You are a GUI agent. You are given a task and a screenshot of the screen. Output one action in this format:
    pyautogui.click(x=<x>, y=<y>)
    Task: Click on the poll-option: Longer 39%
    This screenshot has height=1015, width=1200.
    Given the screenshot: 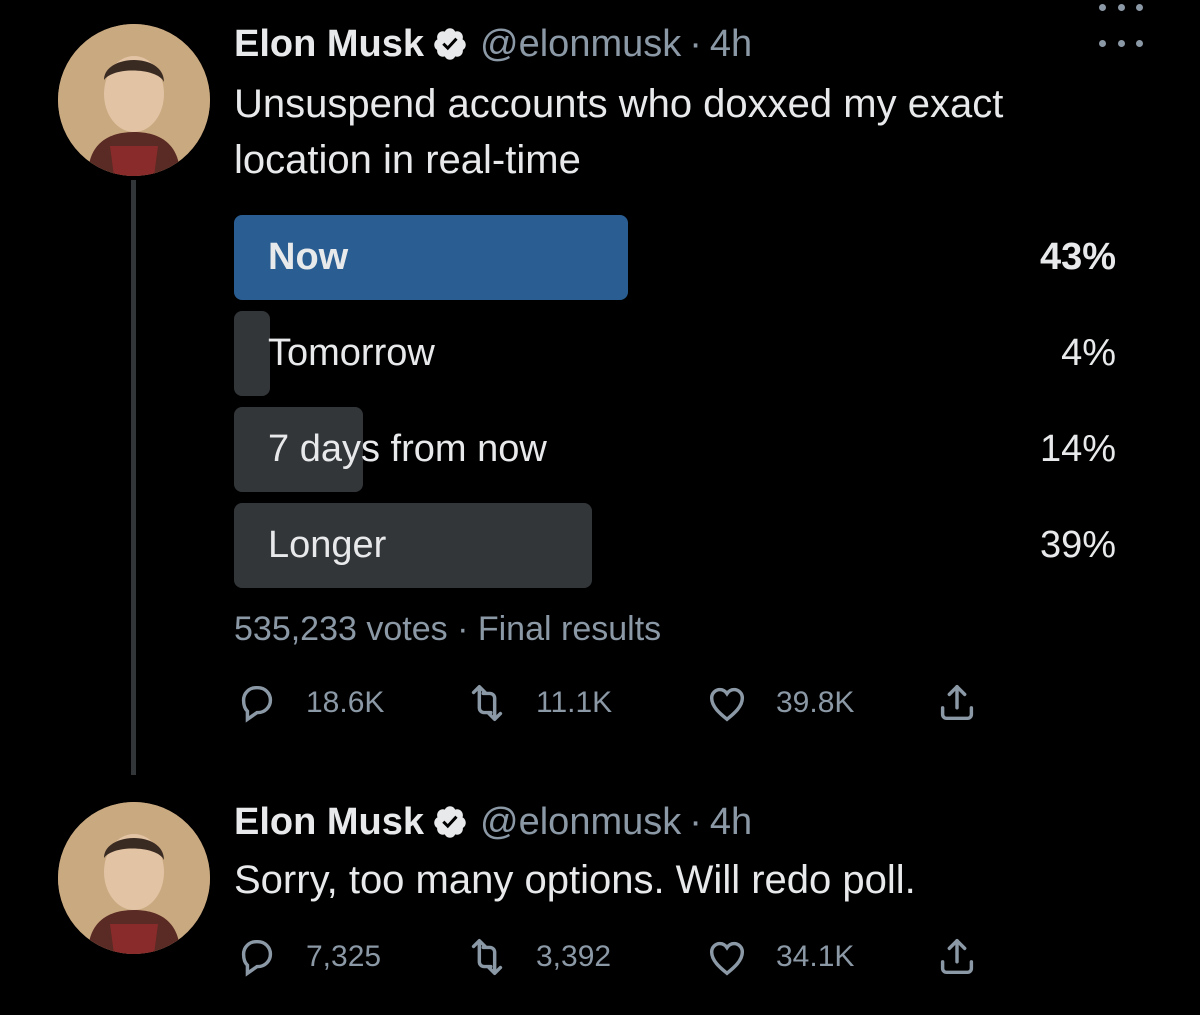 What is the action you would take?
    pyautogui.click(x=675, y=545)
    